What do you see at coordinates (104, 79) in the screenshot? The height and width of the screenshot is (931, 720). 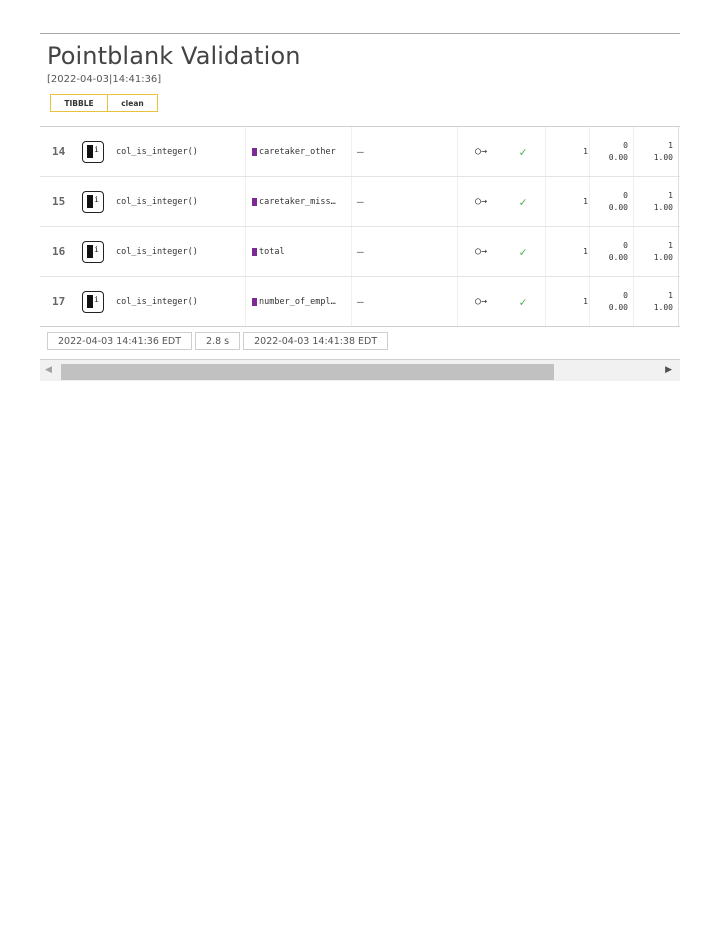 I see `report-timestamp: [2022-04-03|14:41:36]` at bounding box center [104, 79].